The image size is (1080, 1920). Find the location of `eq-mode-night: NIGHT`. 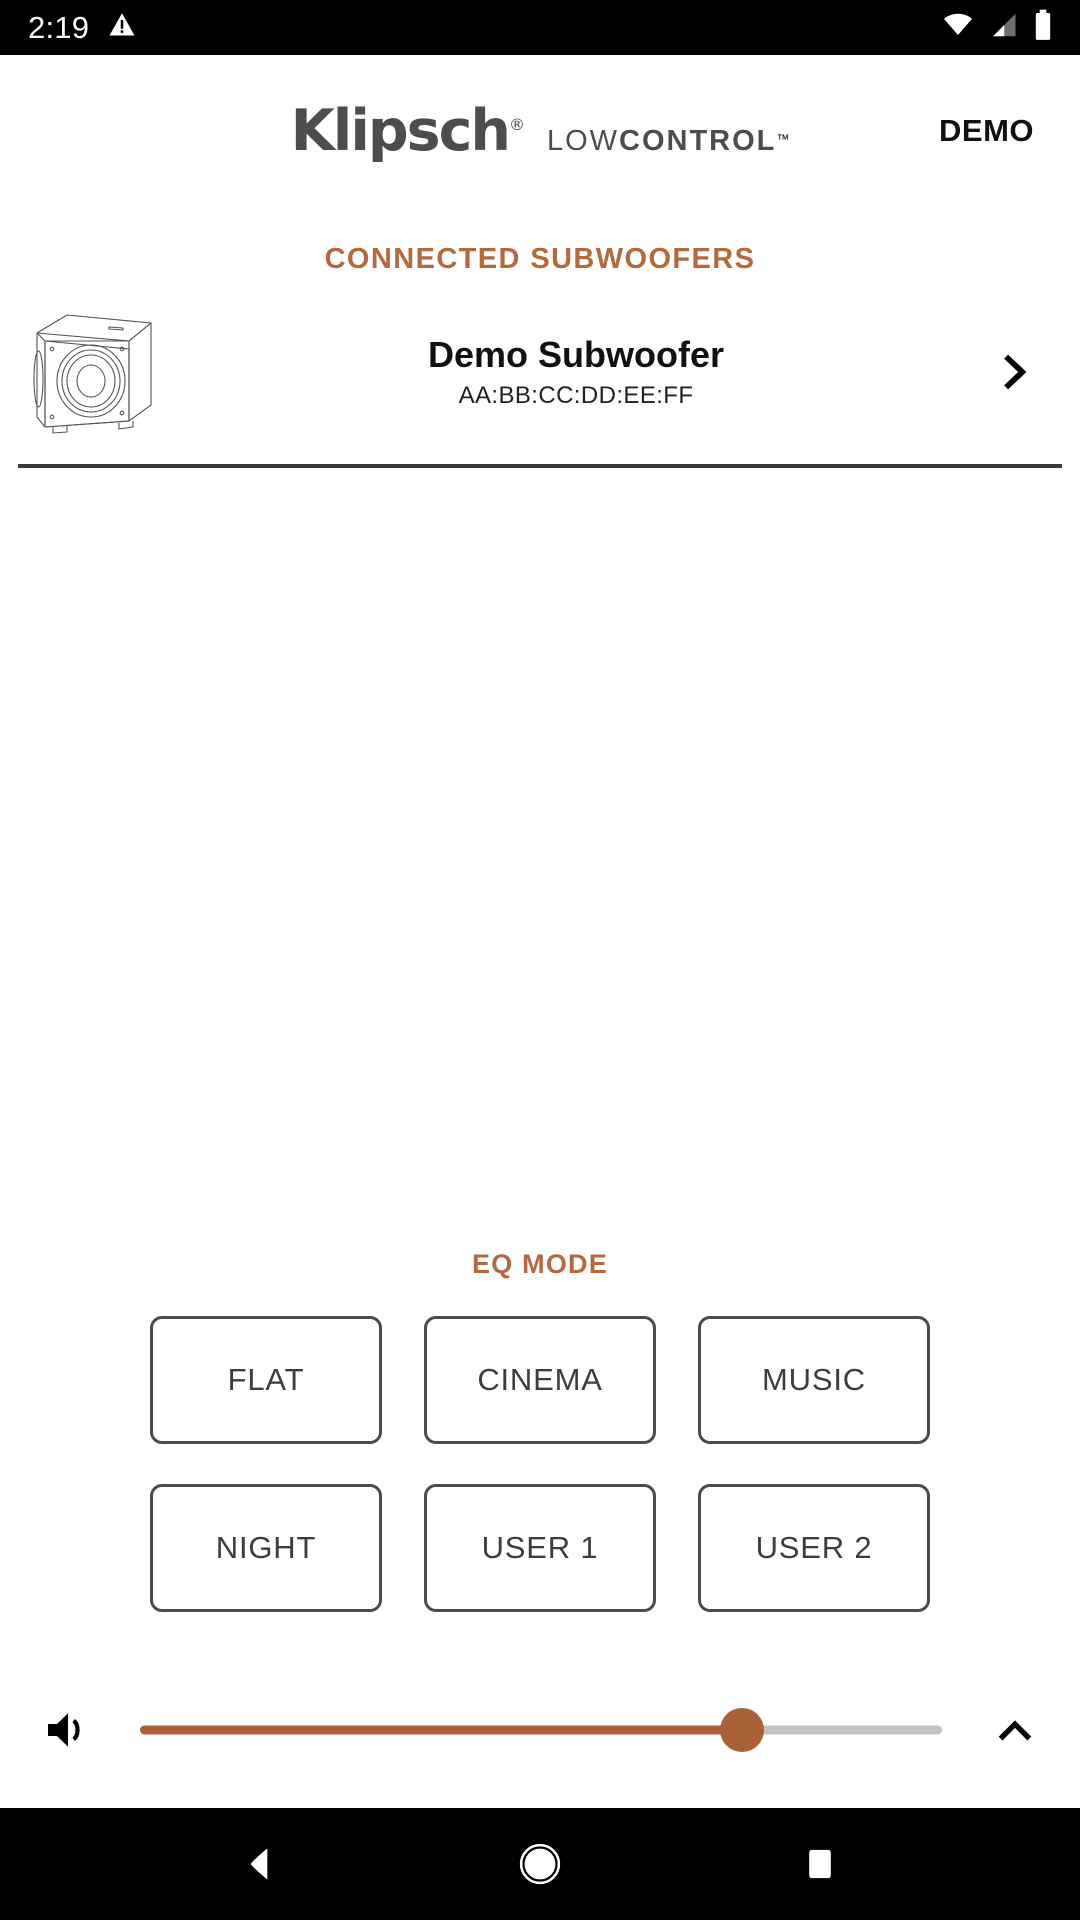

eq-mode-night: NIGHT is located at coordinates (266, 1548).